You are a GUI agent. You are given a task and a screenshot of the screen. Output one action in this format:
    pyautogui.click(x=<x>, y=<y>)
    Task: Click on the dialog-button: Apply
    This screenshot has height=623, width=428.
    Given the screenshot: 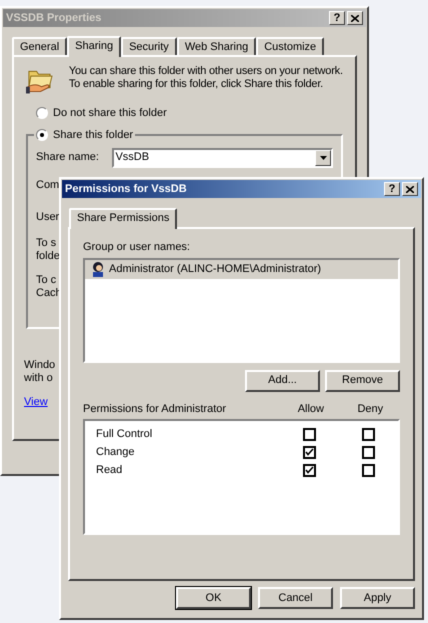 What is the action you would take?
    pyautogui.click(x=377, y=598)
    